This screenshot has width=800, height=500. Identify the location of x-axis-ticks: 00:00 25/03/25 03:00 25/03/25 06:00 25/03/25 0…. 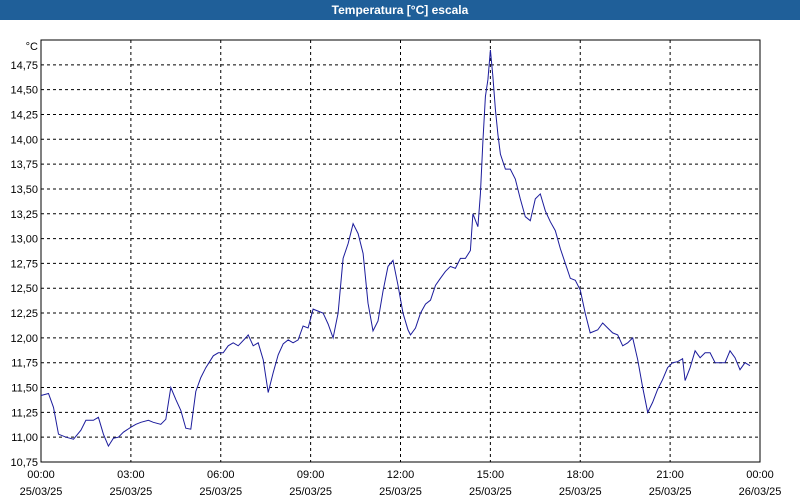
(401, 483).